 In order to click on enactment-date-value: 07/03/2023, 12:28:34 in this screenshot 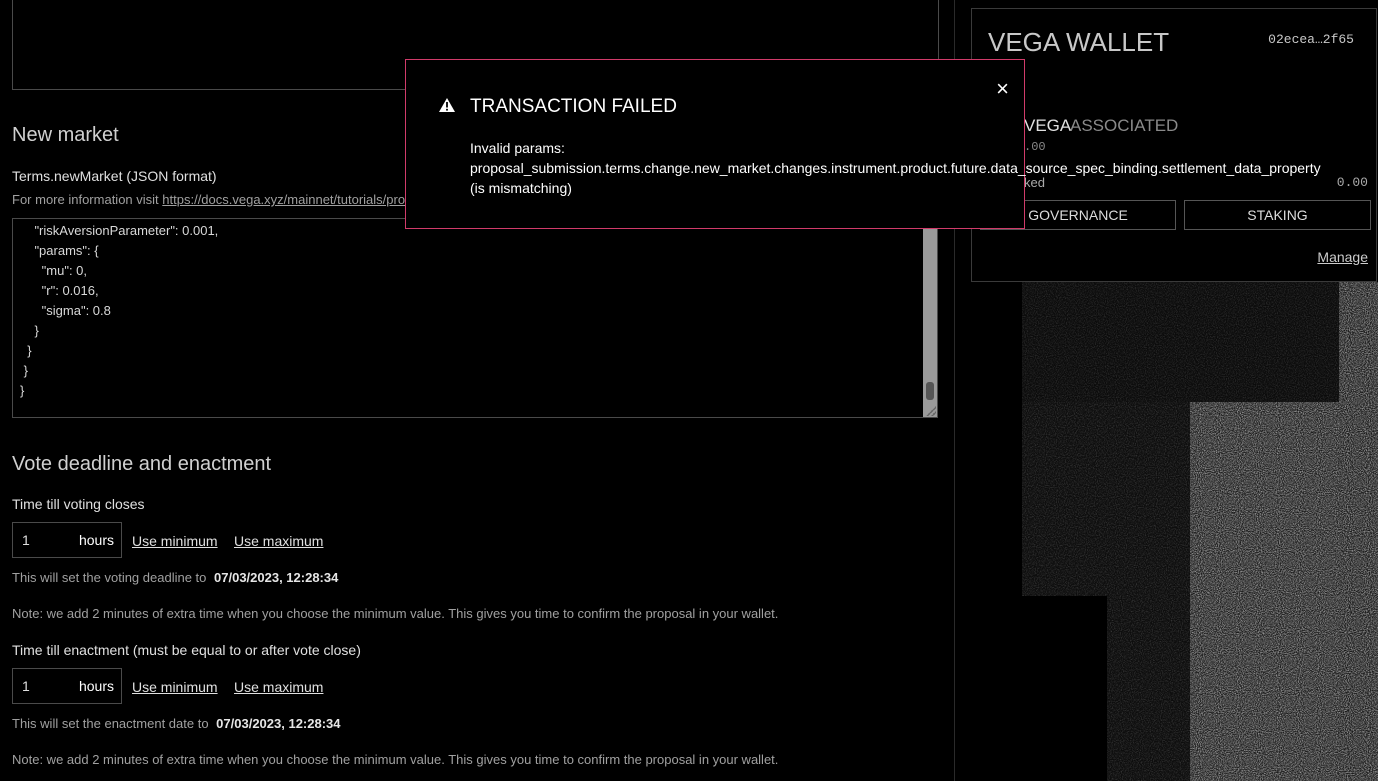, I will do `click(278, 723)`.